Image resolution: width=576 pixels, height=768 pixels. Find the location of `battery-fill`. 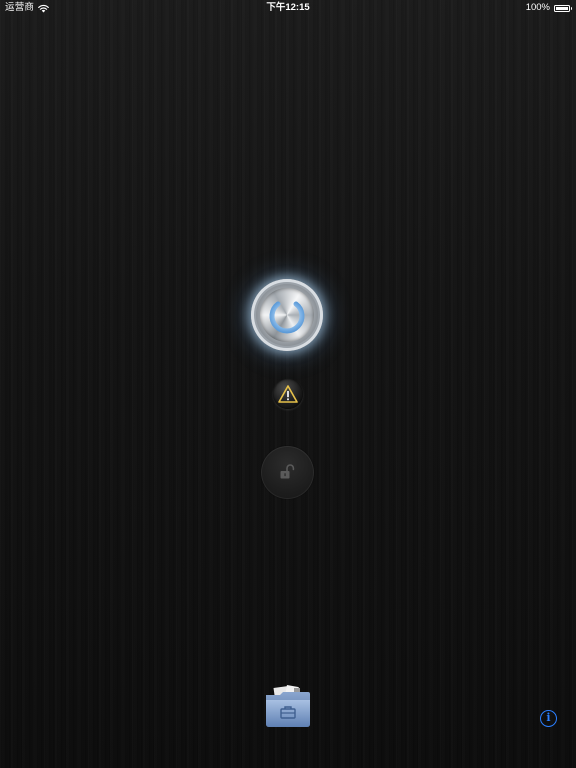

battery-fill is located at coordinates (562, 8).